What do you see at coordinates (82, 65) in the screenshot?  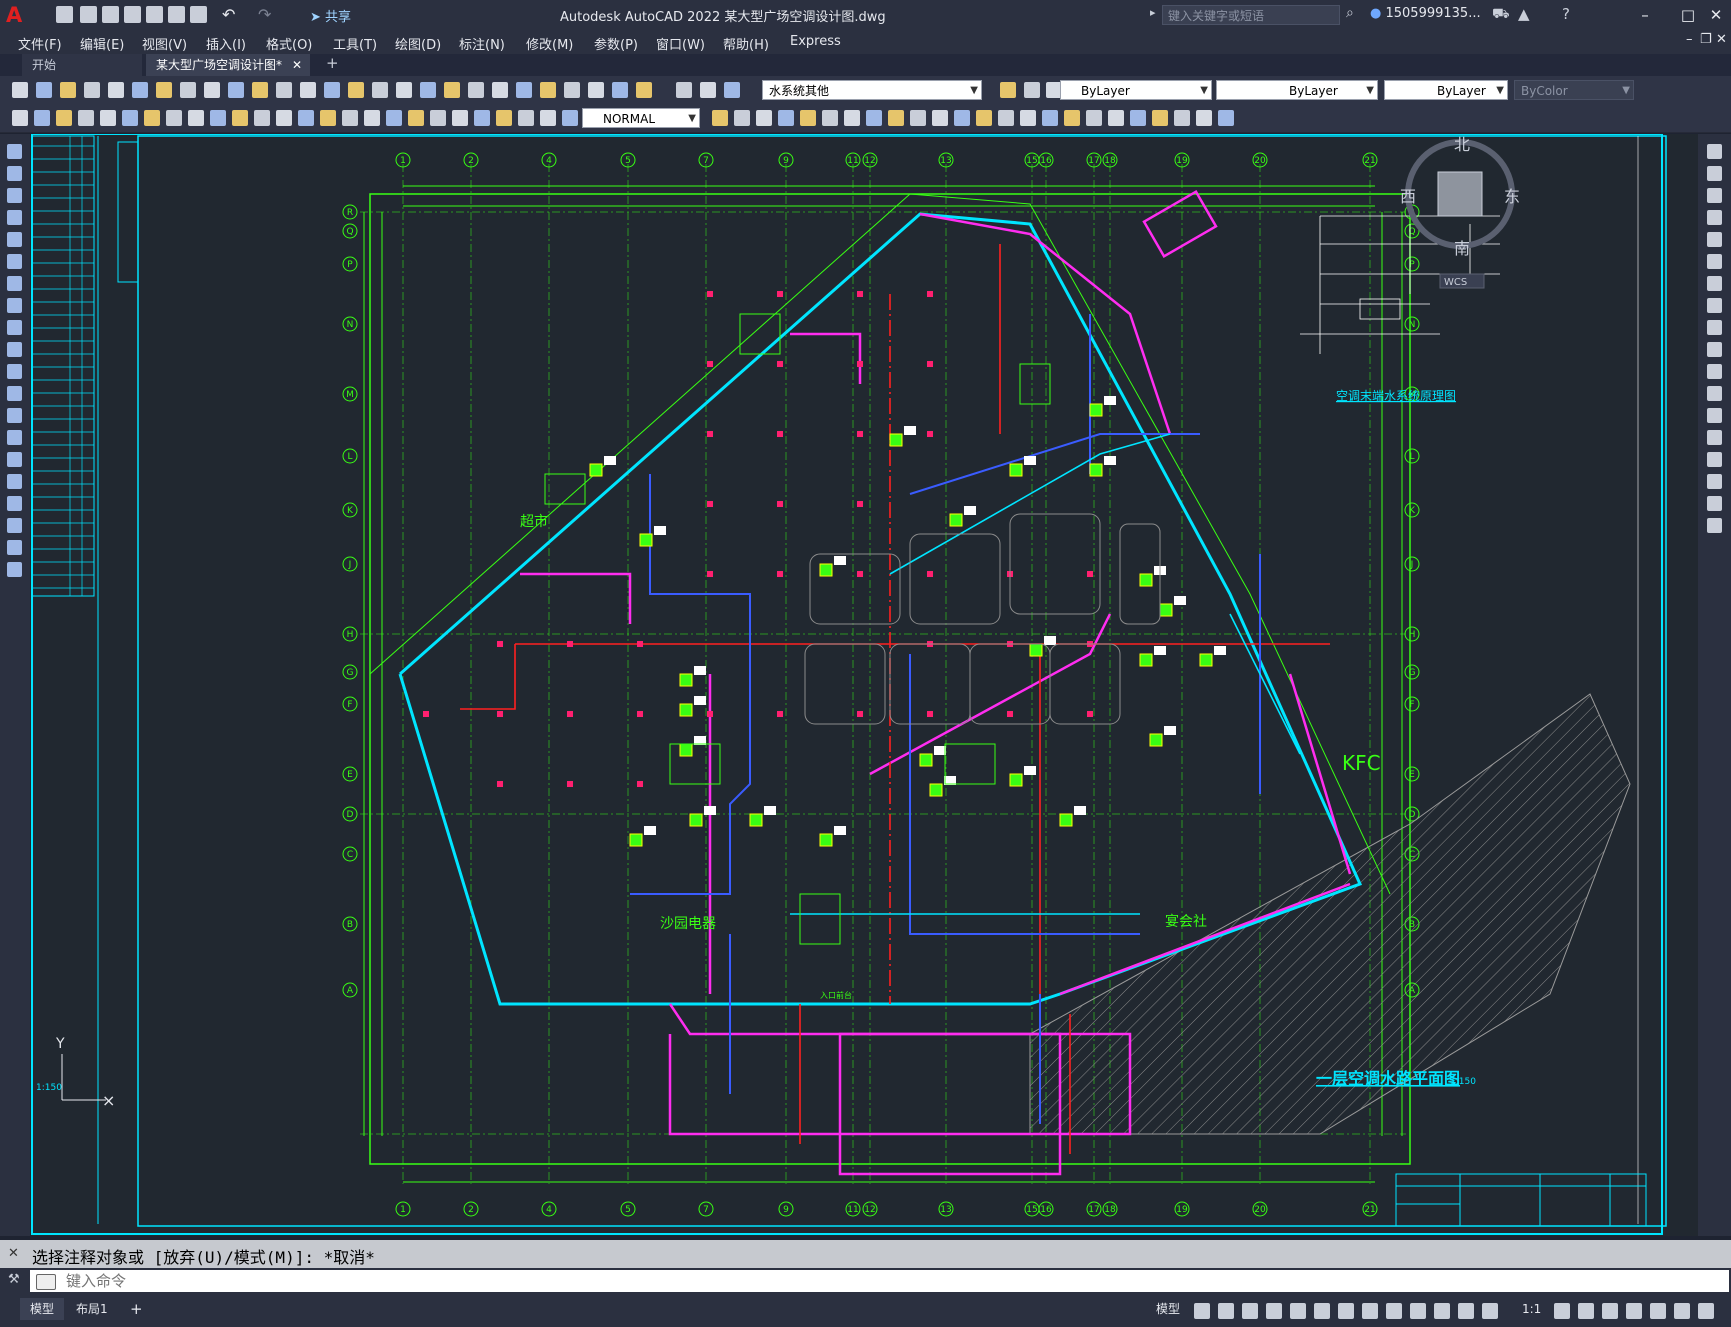 I see `tab-start: 开始` at bounding box center [82, 65].